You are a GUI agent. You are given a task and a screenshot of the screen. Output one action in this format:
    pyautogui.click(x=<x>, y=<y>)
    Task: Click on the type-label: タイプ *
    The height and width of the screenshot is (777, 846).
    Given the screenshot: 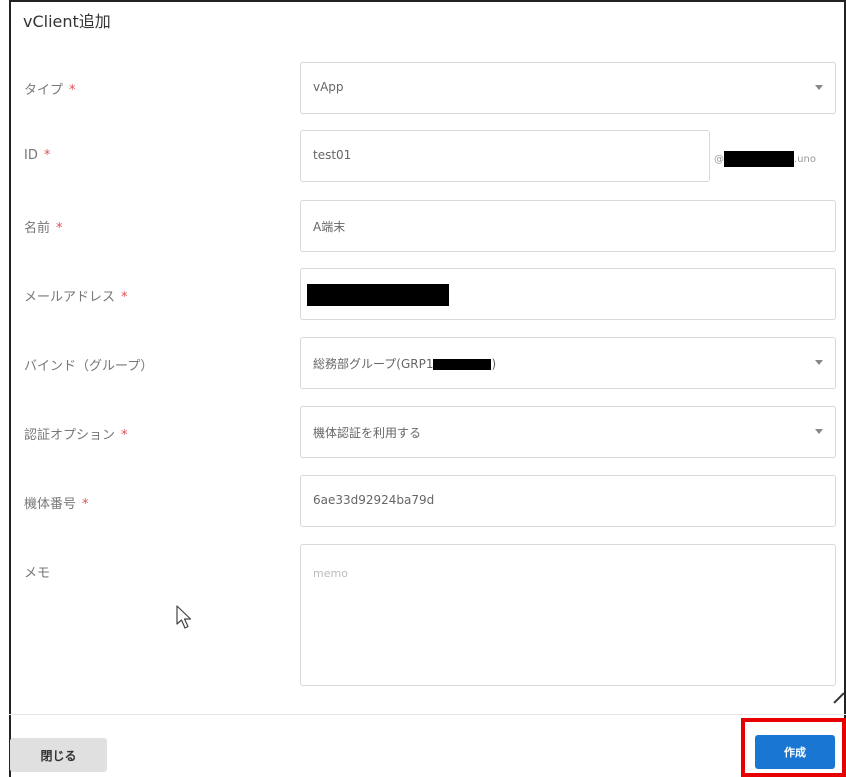 What is the action you would take?
    pyautogui.click(x=50, y=88)
    